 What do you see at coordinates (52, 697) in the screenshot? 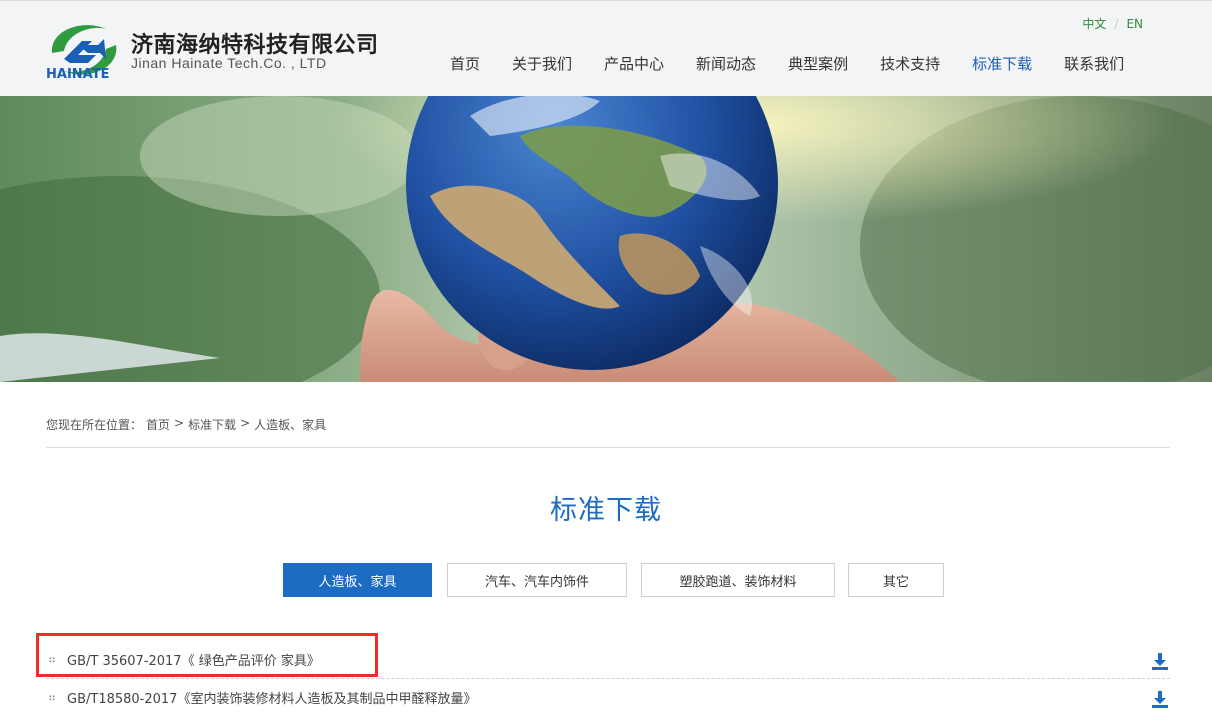
I see `grip-dots-icon: ⠶` at bounding box center [52, 697].